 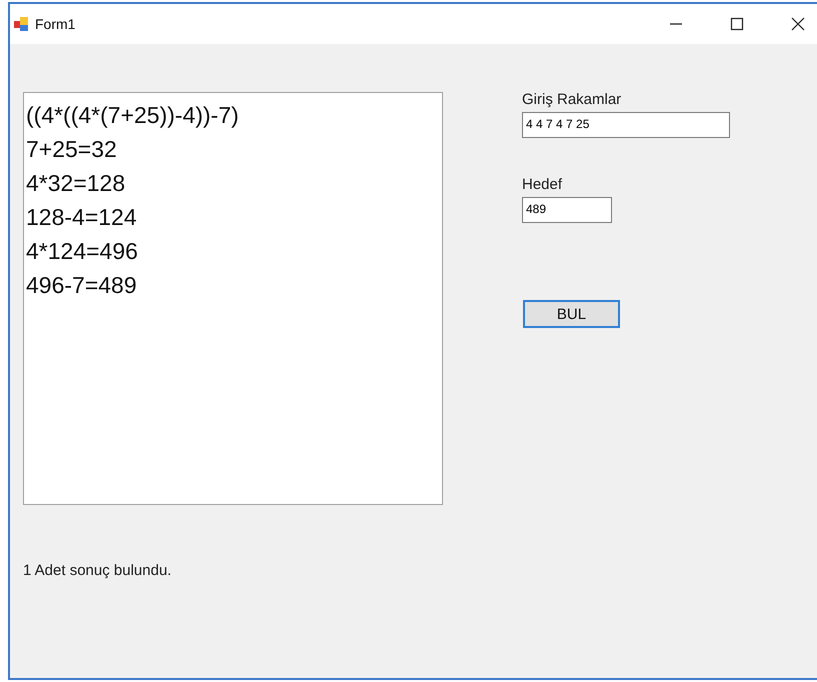 I want to click on target-label: Hedef, so click(x=542, y=184).